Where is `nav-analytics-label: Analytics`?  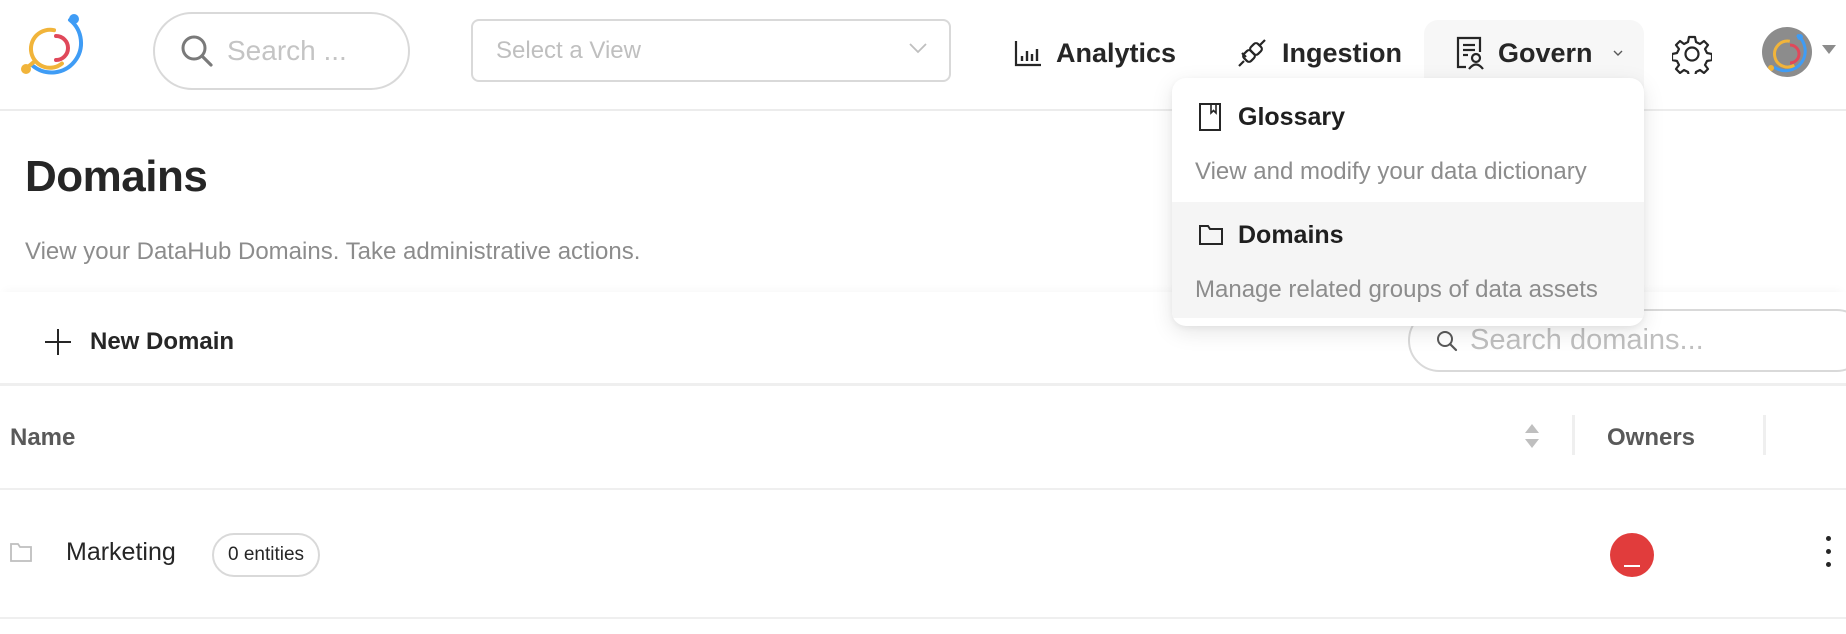 nav-analytics-label: Analytics is located at coordinates (1116, 52).